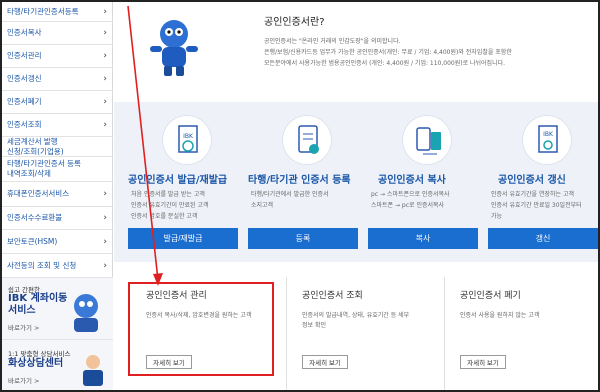 Image resolution: width=600 pixels, height=392 pixels. What do you see at coordinates (57, 102) in the screenshot?
I see `sidebar-item-cert-revoke: 인증서폐기 ›` at bounding box center [57, 102].